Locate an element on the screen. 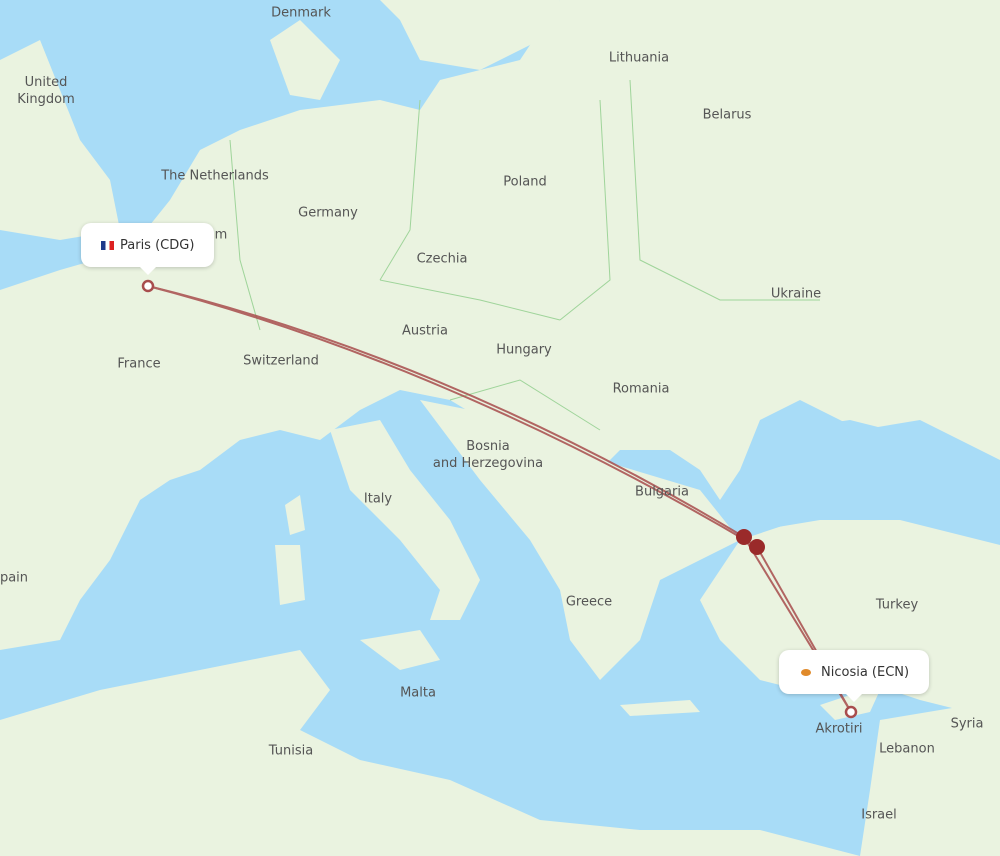  label-tunisia: Tunisia is located at coordinates (291, 751).